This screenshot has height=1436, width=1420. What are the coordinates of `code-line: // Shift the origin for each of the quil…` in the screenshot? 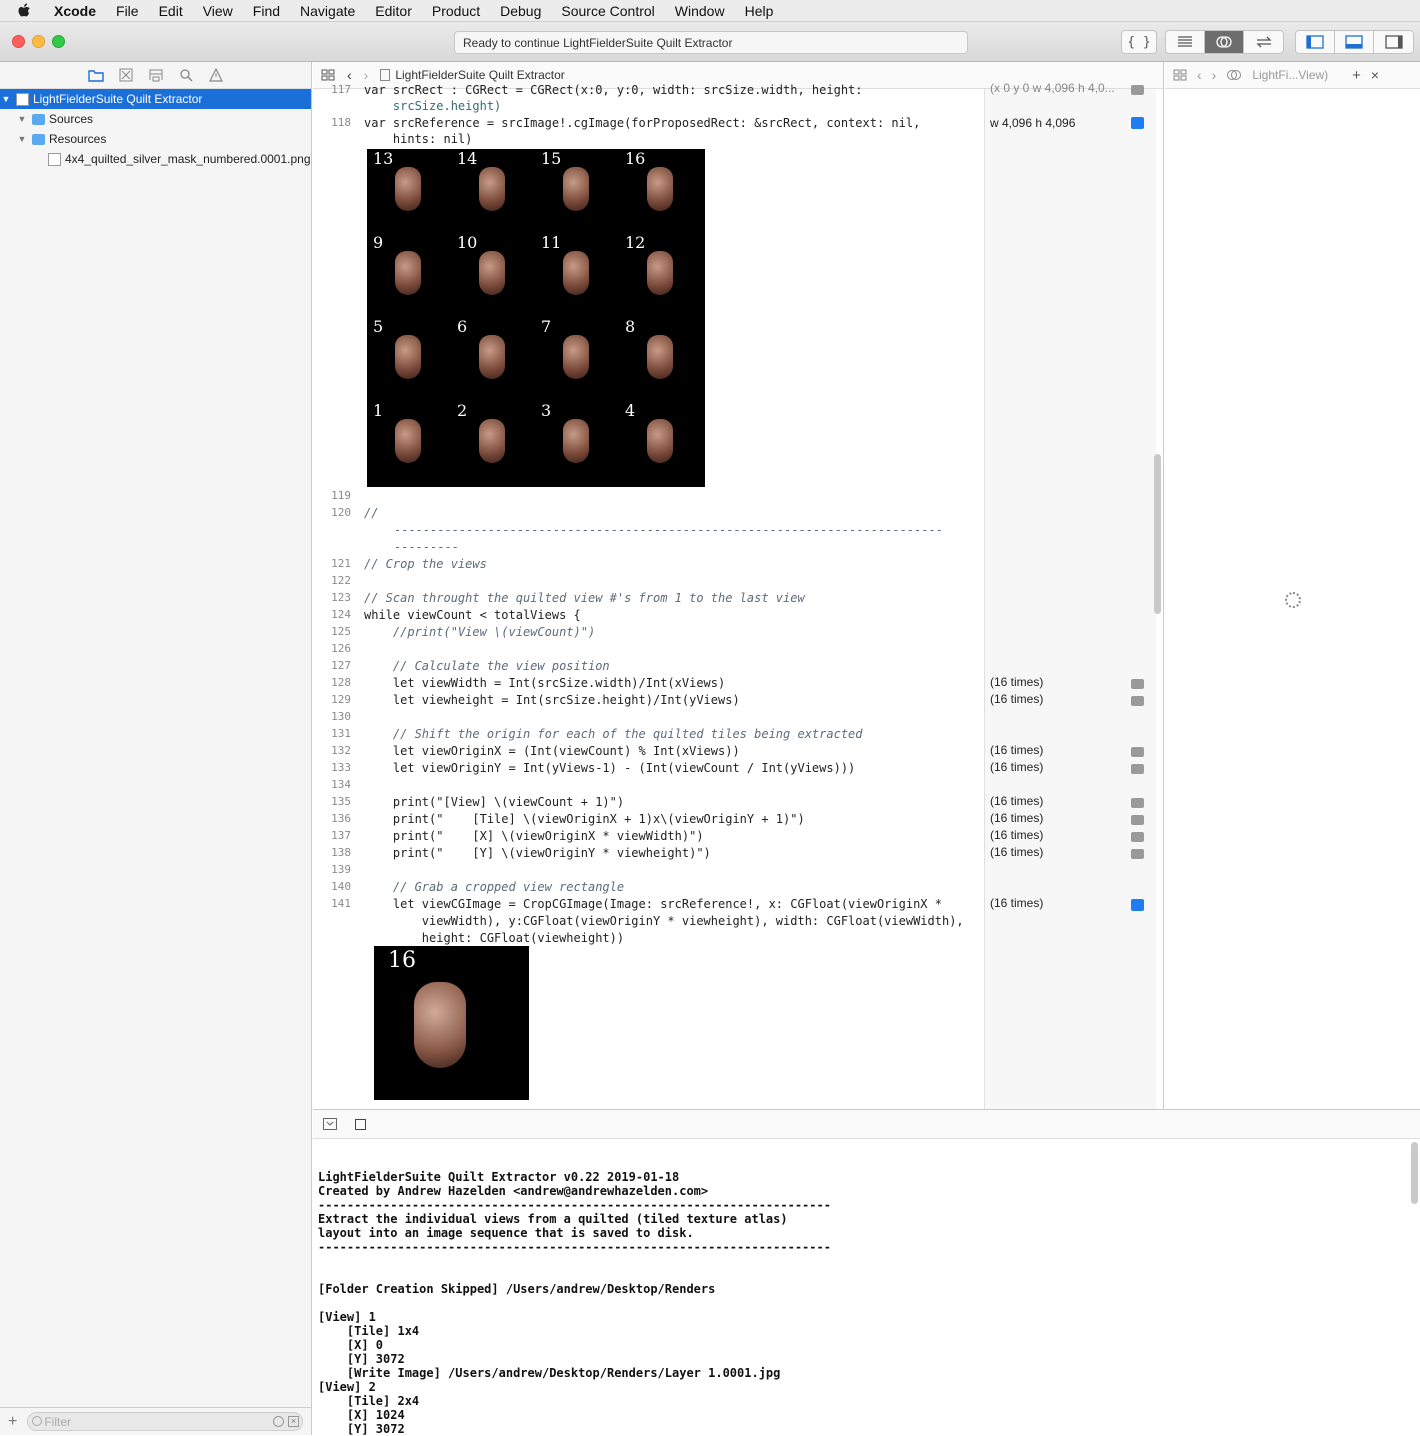 It's located at (613, 734).